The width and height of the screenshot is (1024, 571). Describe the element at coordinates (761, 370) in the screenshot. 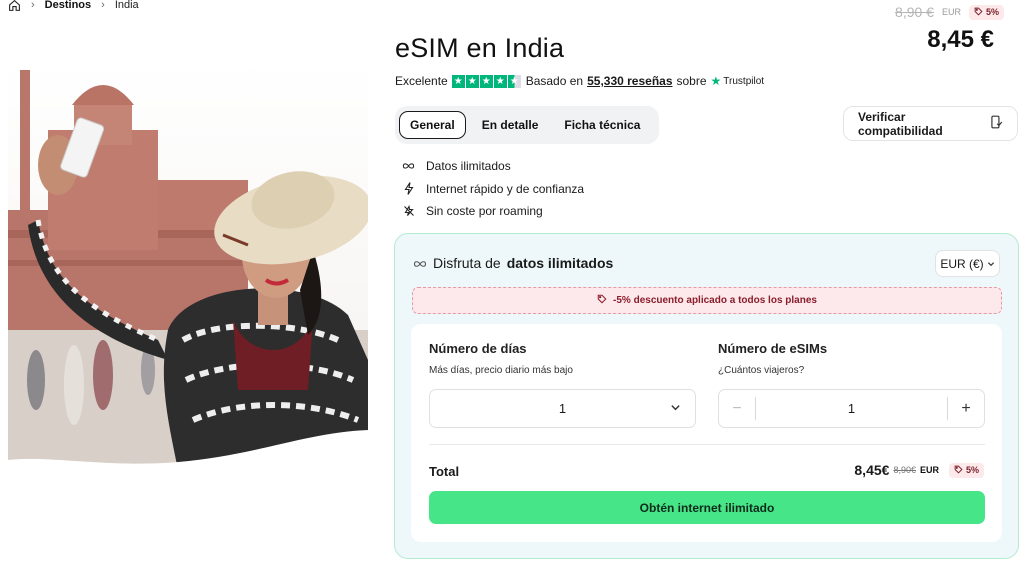

I see `esims-subtitle: ¿Cuántos viajeros?` at that location.